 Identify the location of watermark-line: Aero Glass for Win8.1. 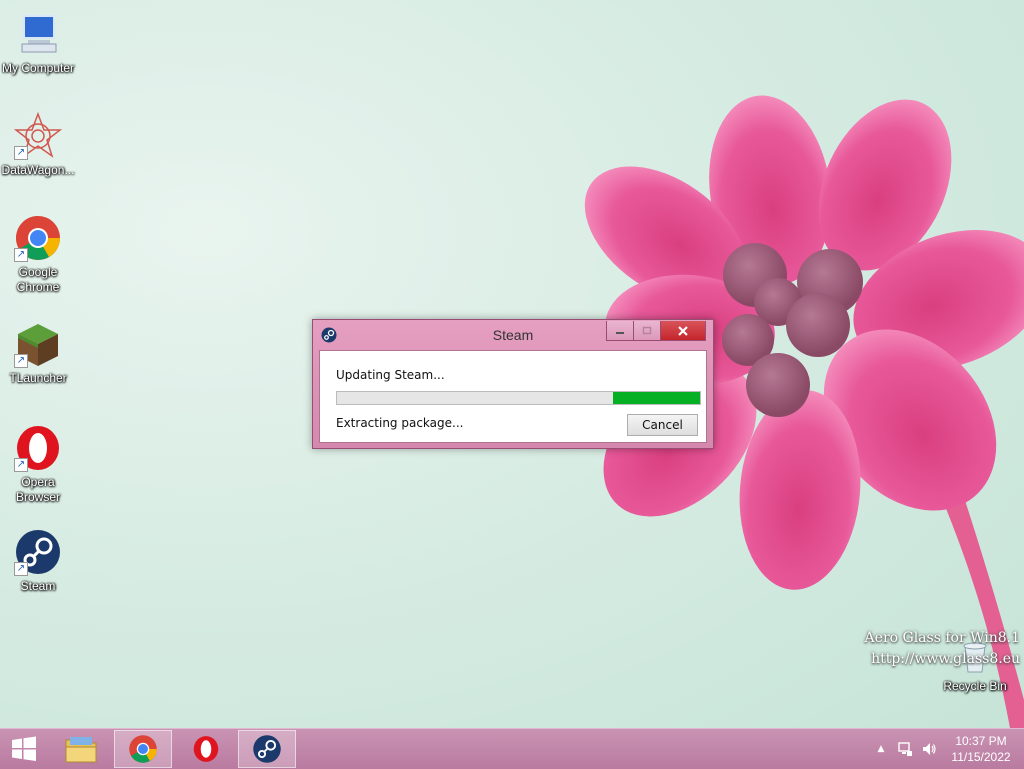
(942, 638).